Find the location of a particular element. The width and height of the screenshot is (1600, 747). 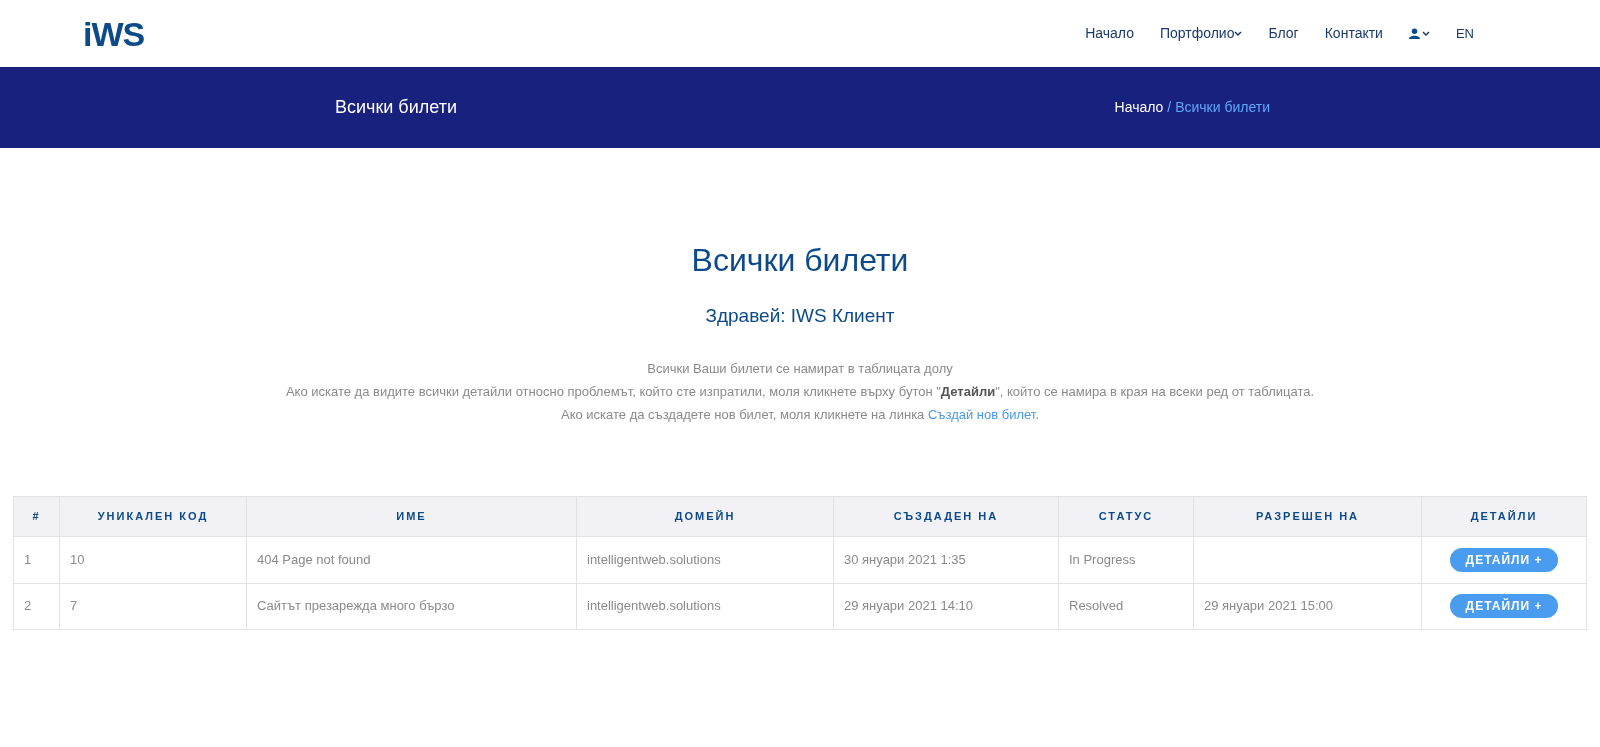

language-link: EN is located at coordinates (1464, 33).